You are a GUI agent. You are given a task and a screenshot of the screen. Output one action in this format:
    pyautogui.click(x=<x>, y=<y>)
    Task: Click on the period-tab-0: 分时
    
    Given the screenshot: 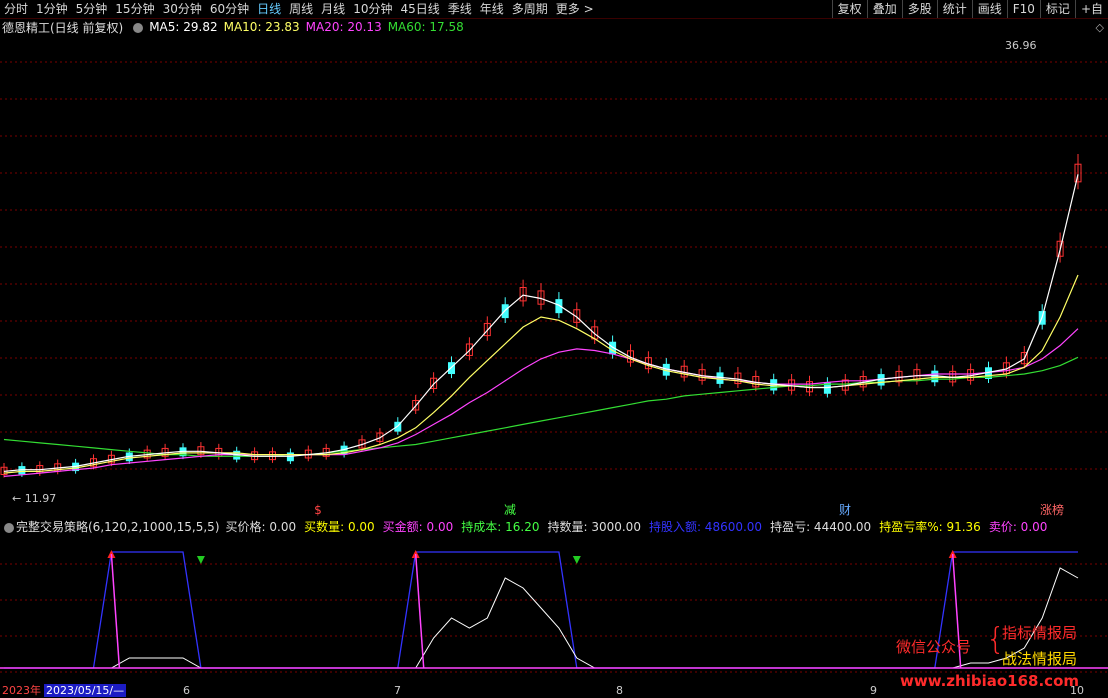 What is the action you would take?
    pyautogui.click(x=16, y=9)
    